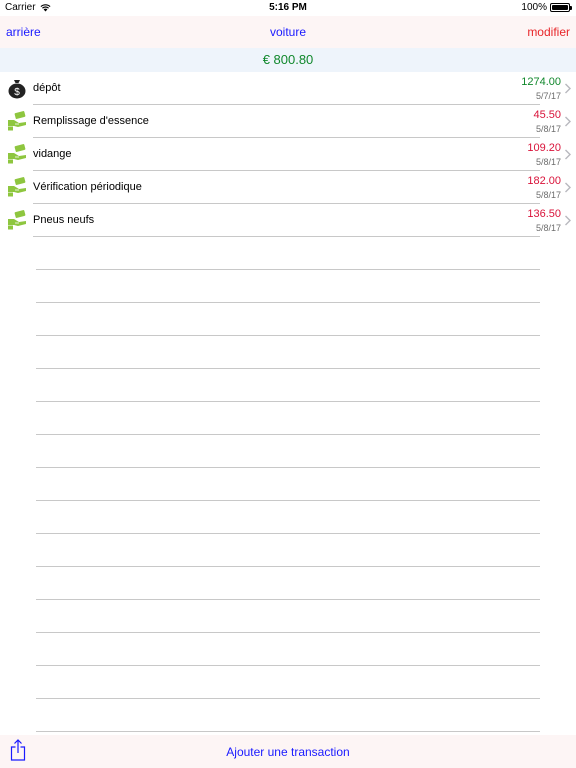  I want to click on transaction-amount: 45.50, so click(547, 115).